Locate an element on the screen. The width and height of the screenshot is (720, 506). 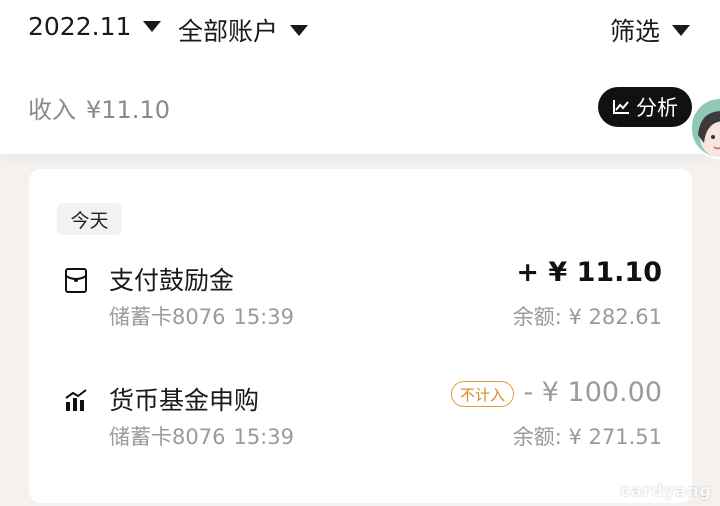
month-dropdown: 2022.11 is located at coordinates (95, 26).